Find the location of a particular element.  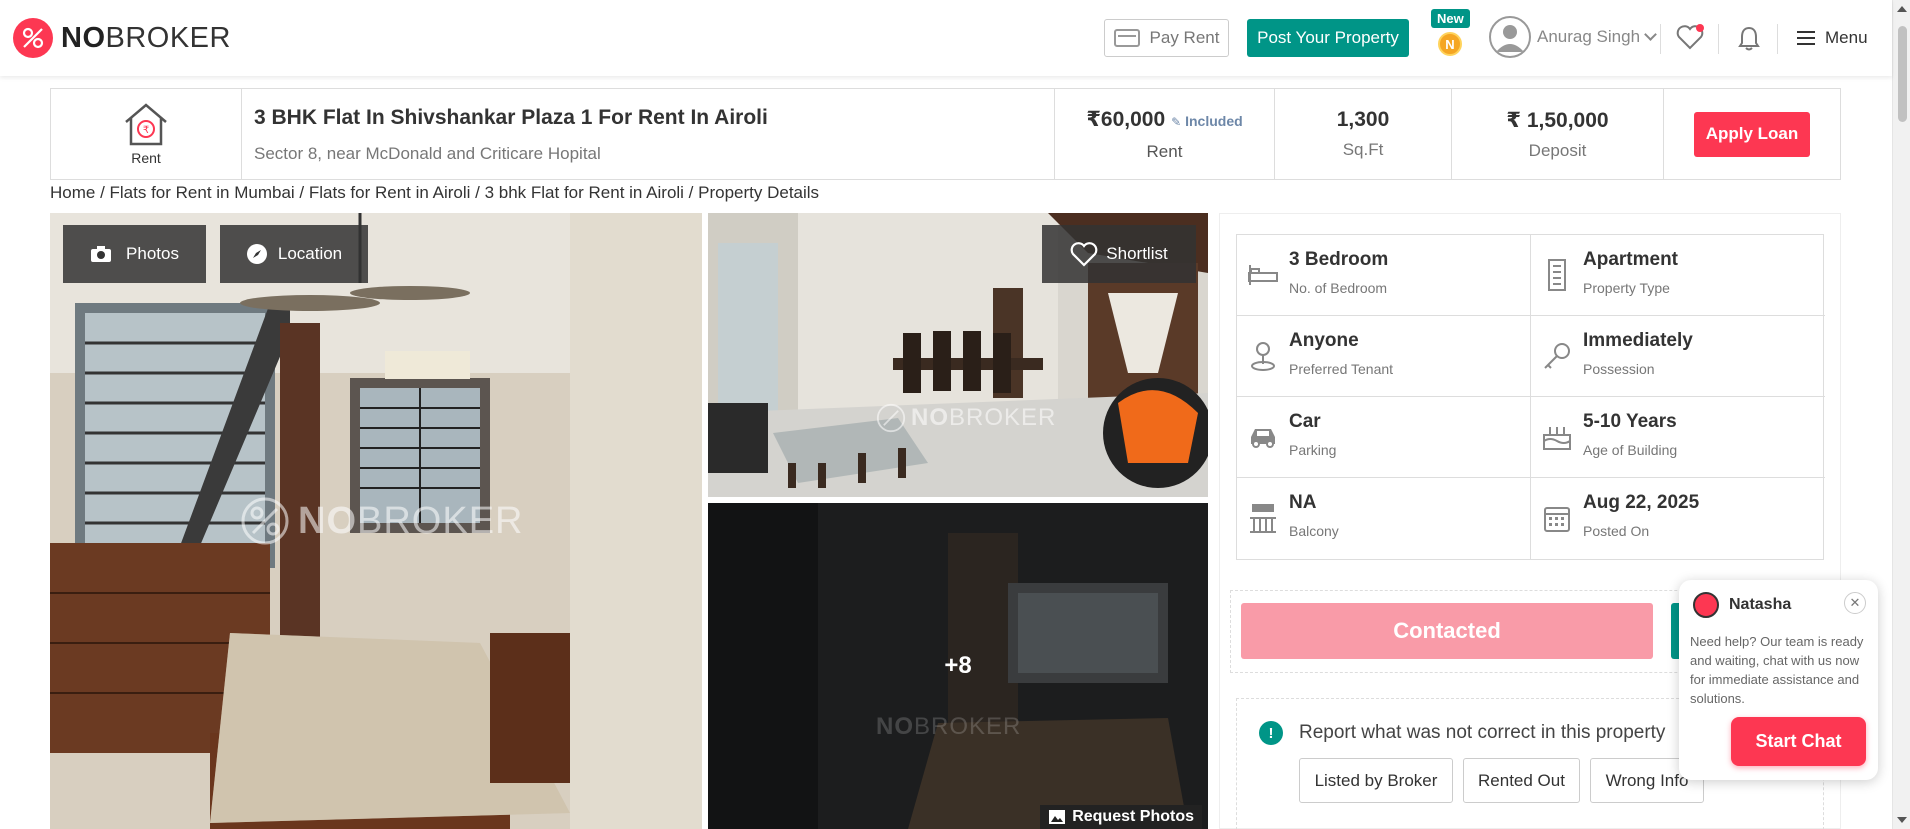

detail-preferred-tenant: Anyone Preferred Tenant is located at coordinates (1384, 356).